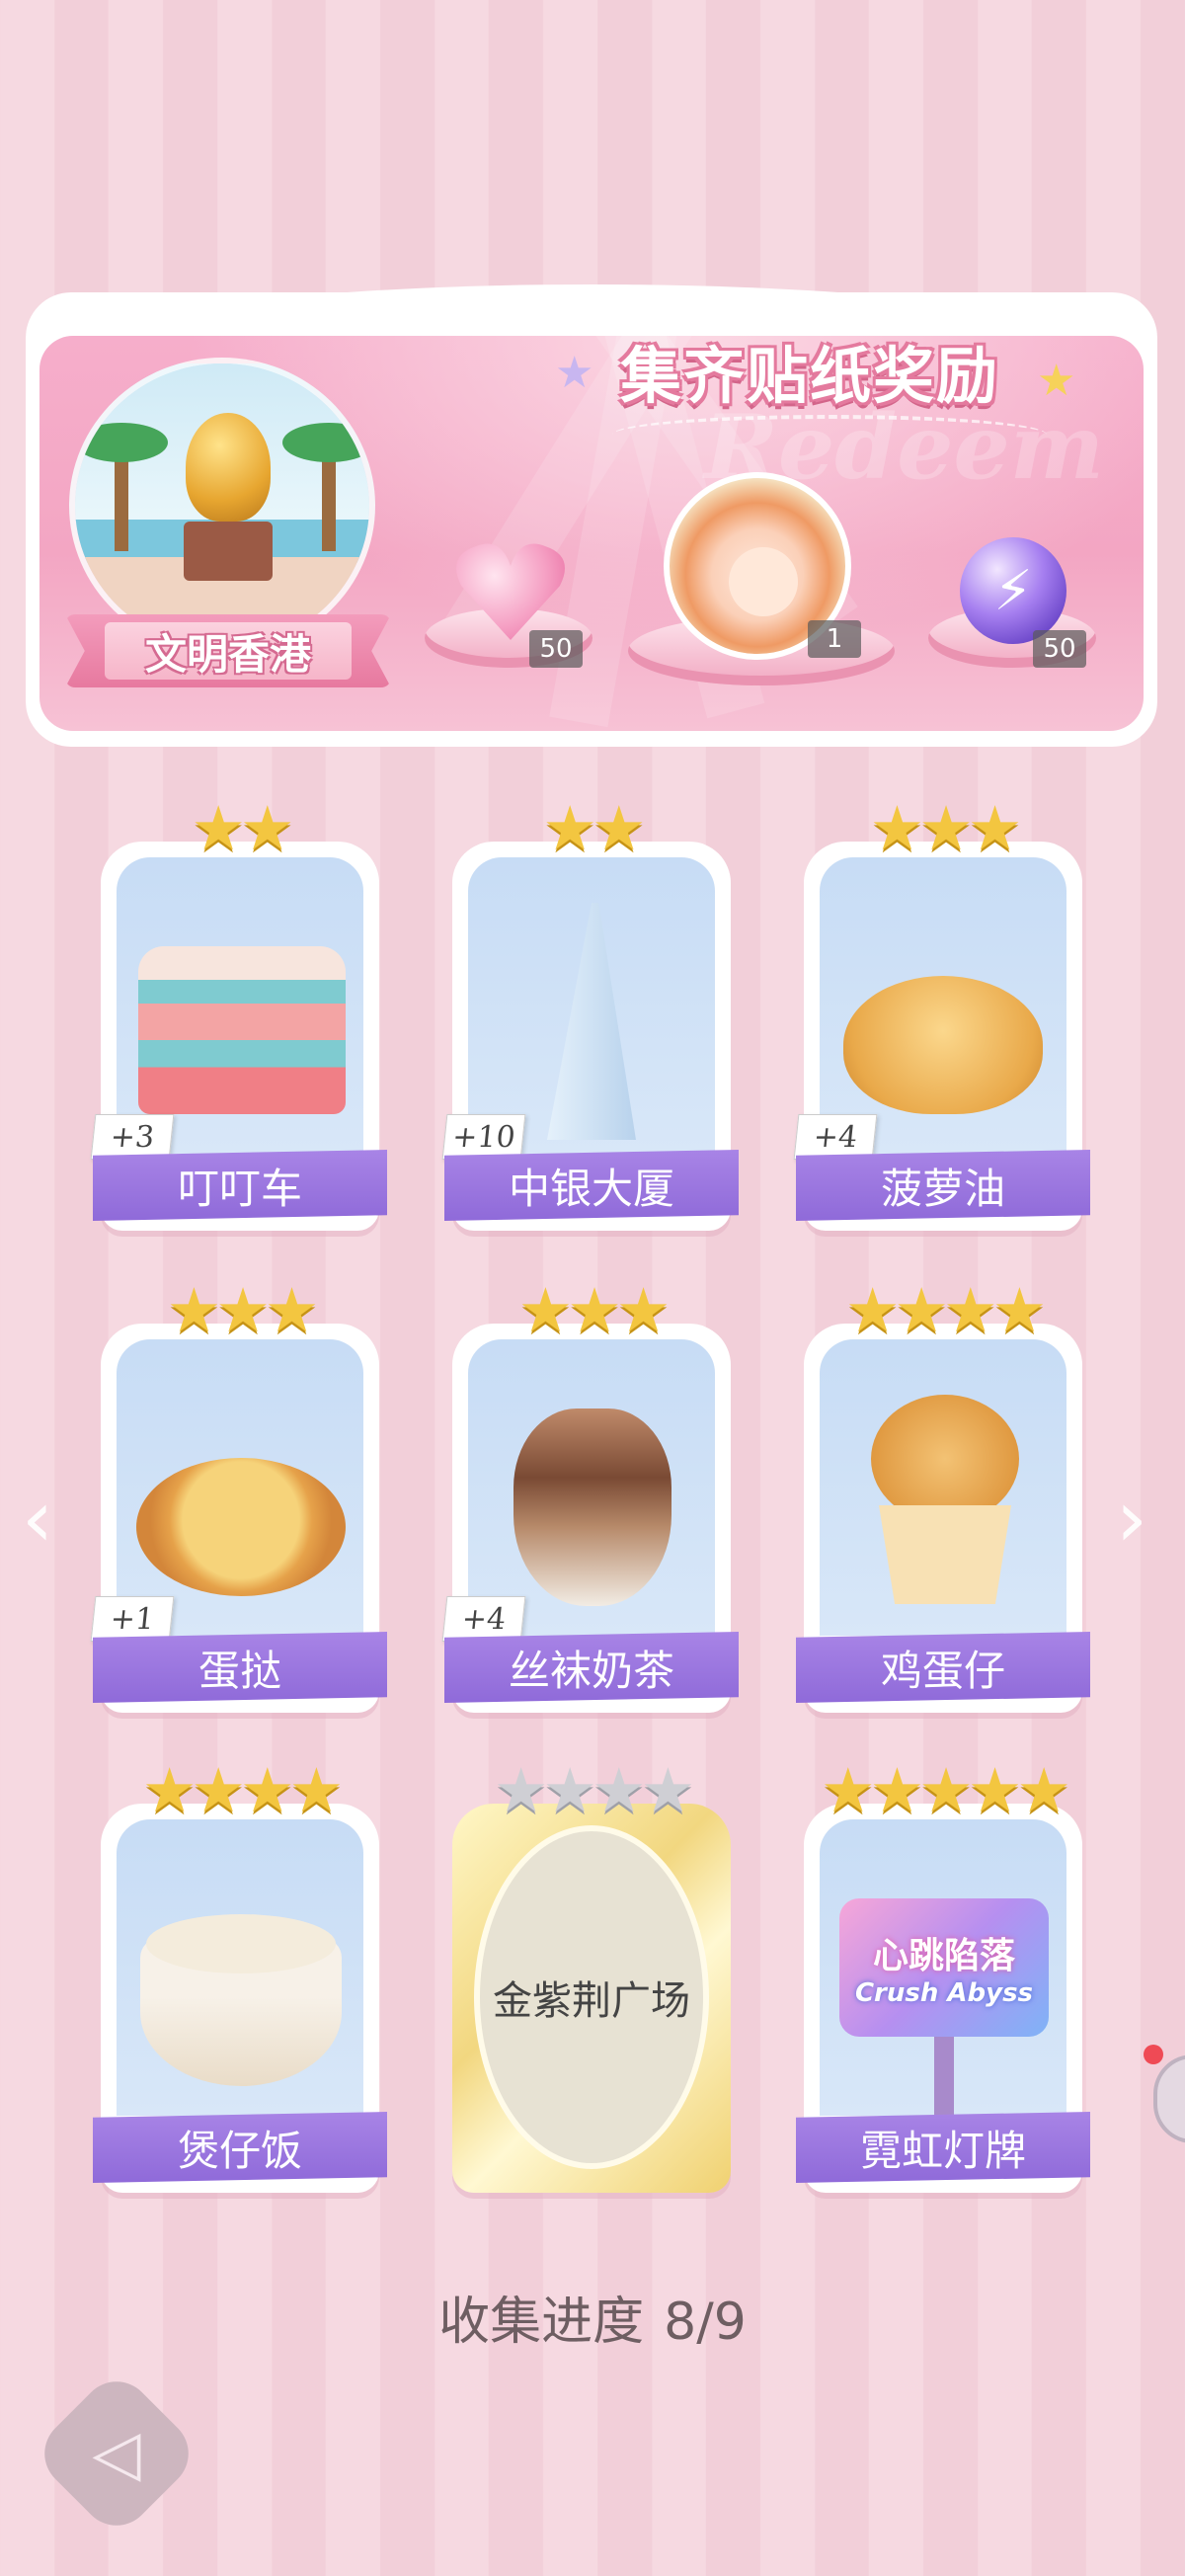 The image size is (1185, 2576). I want to click on milk-tea-illustration, so click(593, 1507).